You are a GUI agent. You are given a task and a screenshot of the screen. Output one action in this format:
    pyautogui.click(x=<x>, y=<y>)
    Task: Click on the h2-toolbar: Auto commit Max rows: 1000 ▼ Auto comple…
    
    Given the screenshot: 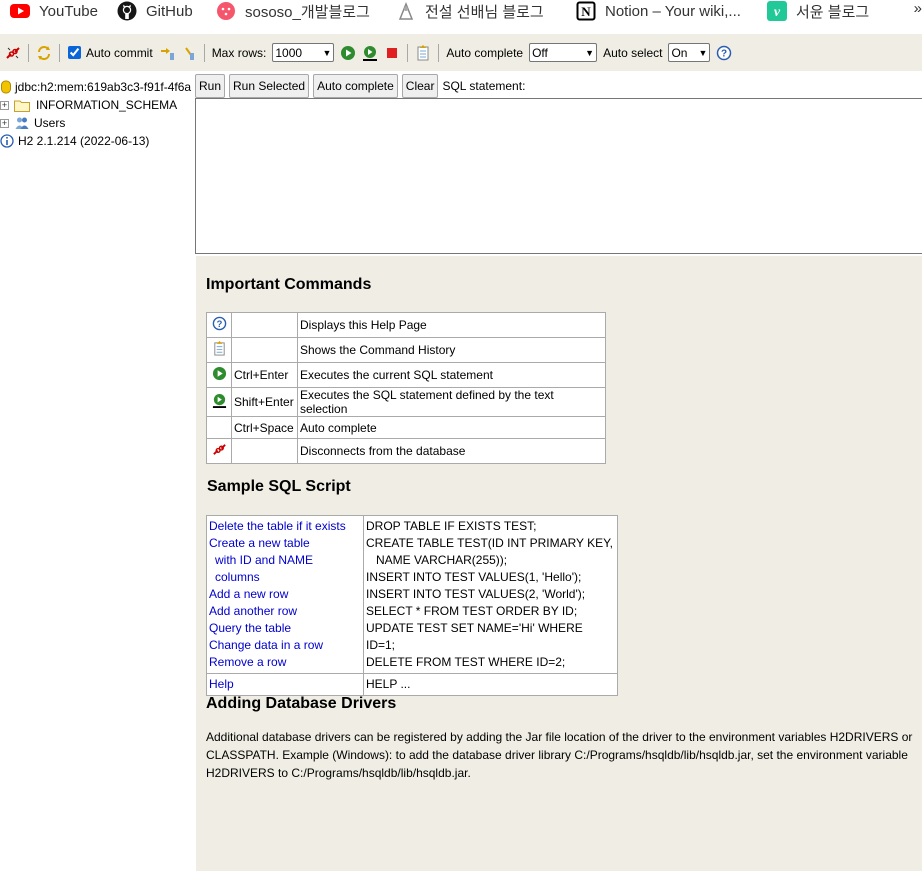 What is the action you would take?
    pyautogui.click(x=461, y=52)
    